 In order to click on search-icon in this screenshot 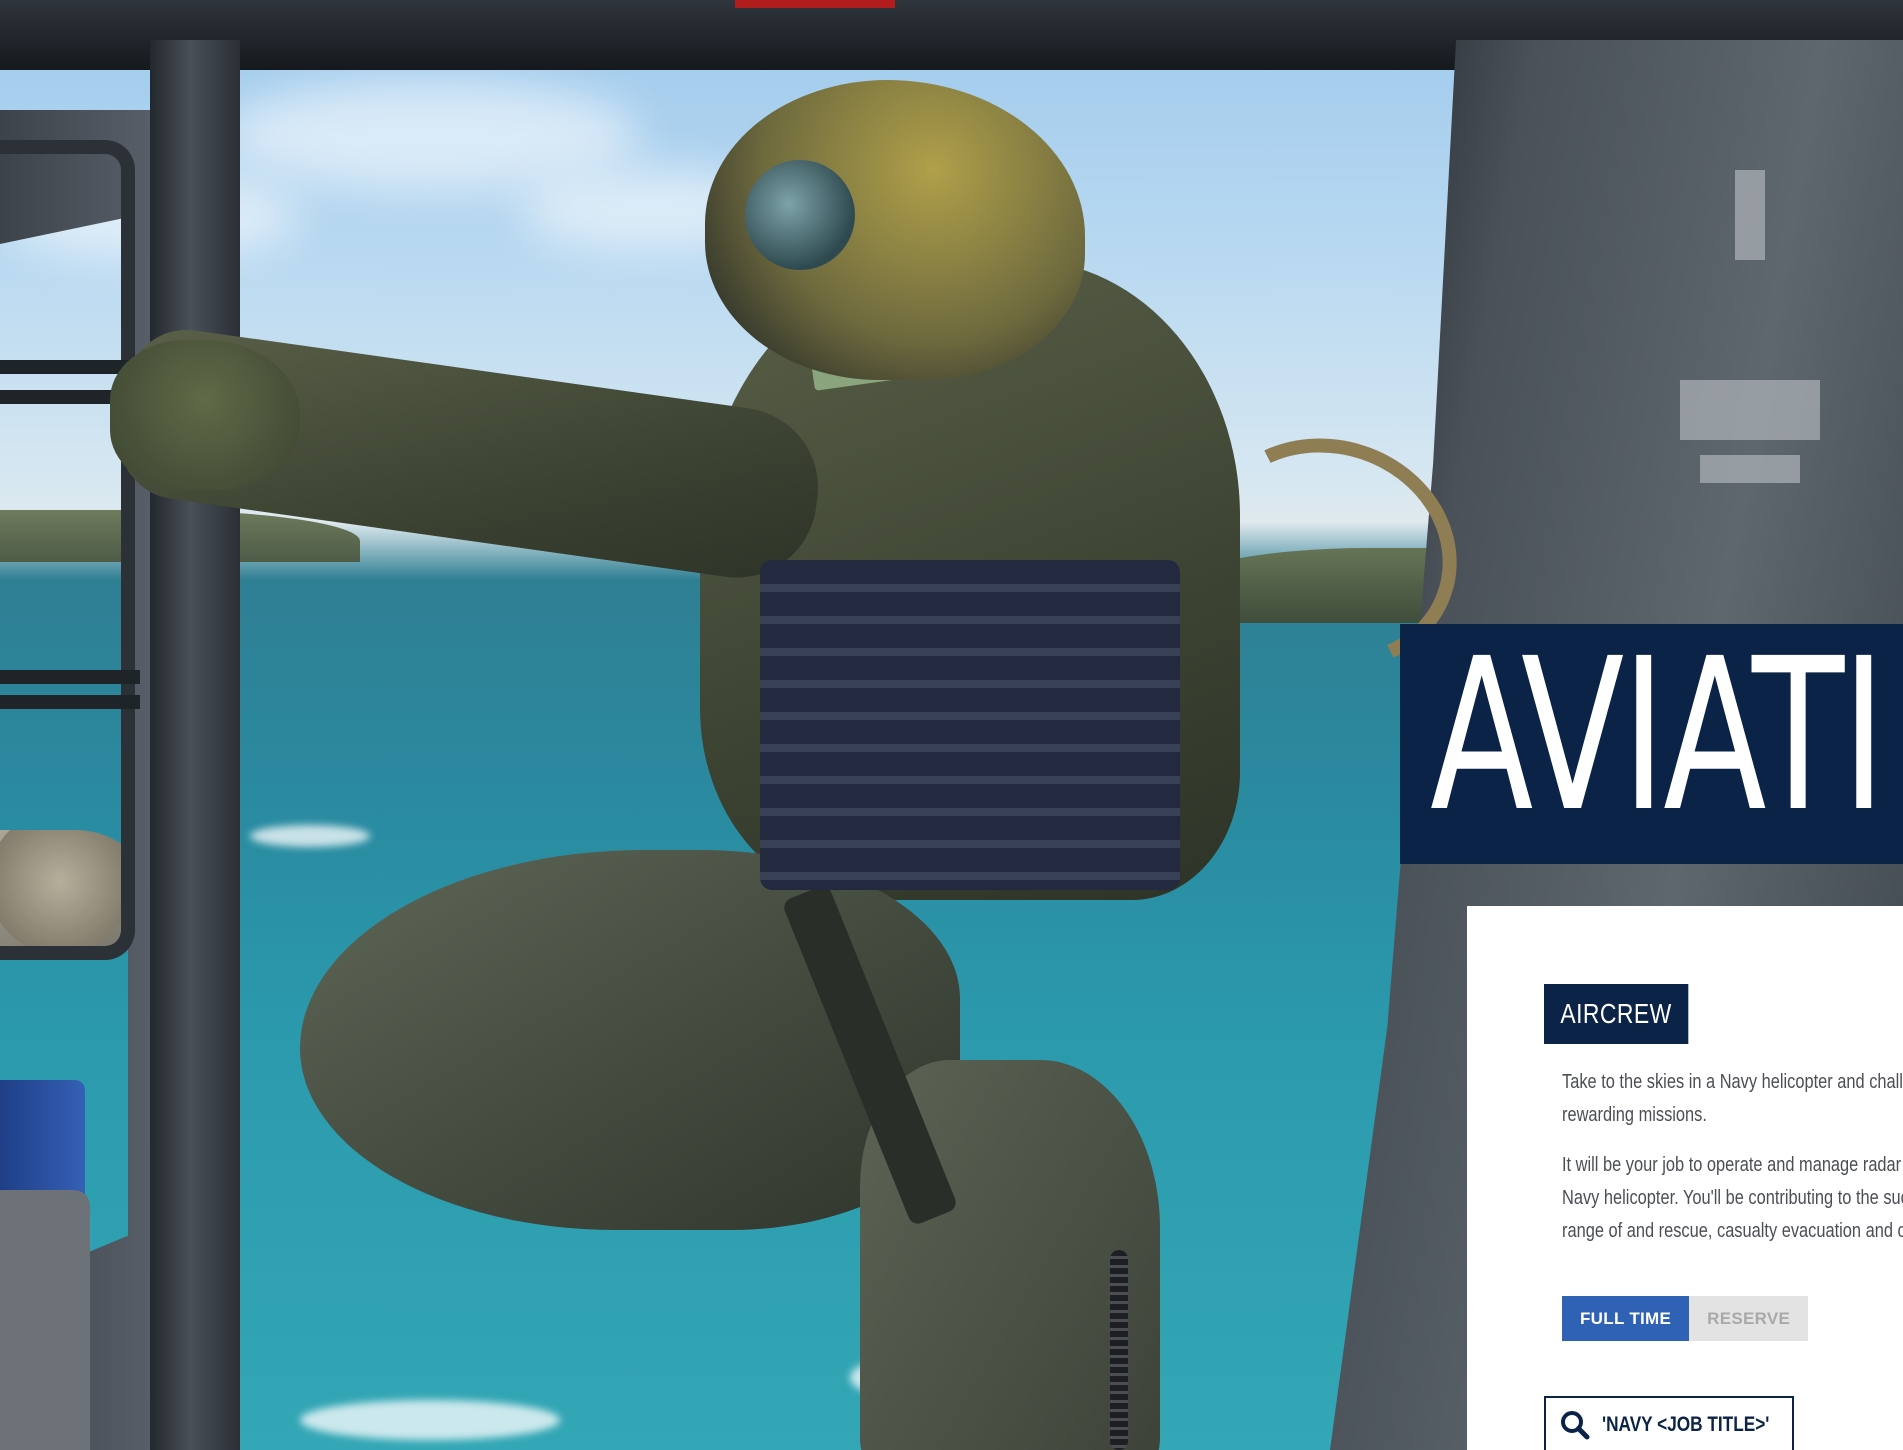, I will do `click(1575, 1425)`.